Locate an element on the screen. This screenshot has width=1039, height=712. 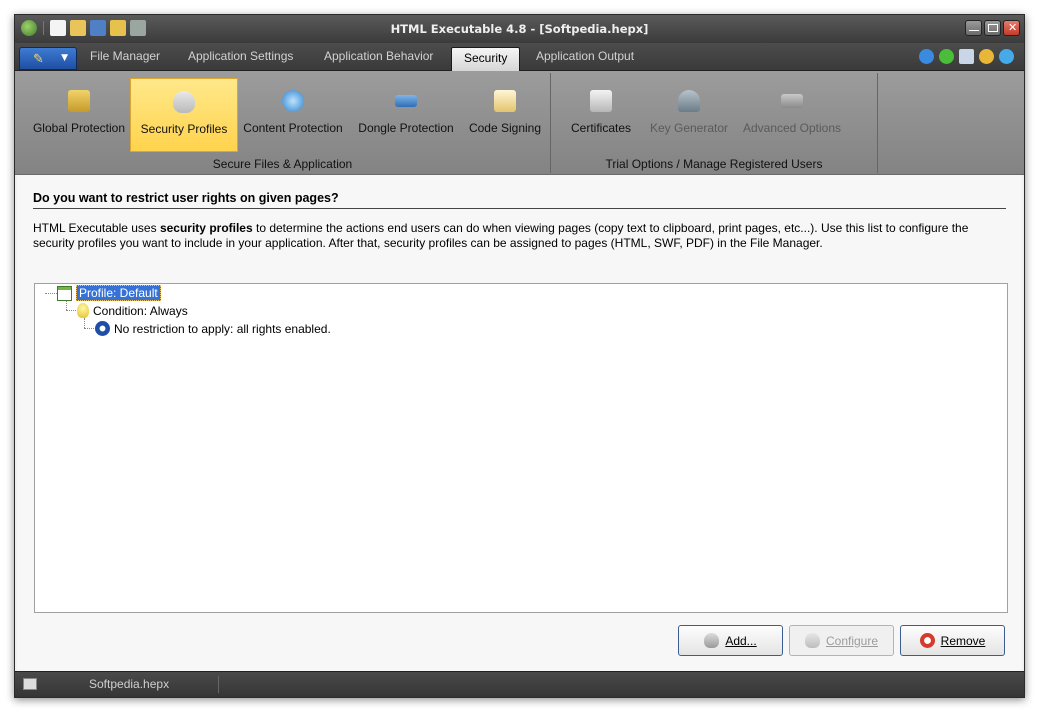
community-icon is located at coordinates (966, 56).